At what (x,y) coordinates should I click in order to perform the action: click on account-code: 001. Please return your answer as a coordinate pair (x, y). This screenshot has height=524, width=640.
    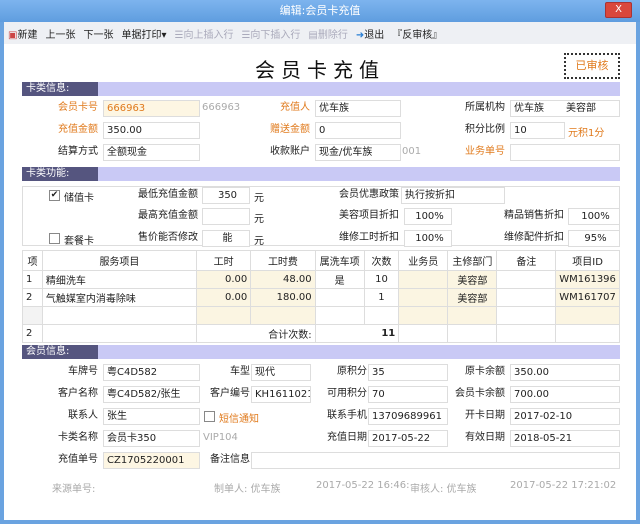
    Looking at the image, I should click on (412, 151).